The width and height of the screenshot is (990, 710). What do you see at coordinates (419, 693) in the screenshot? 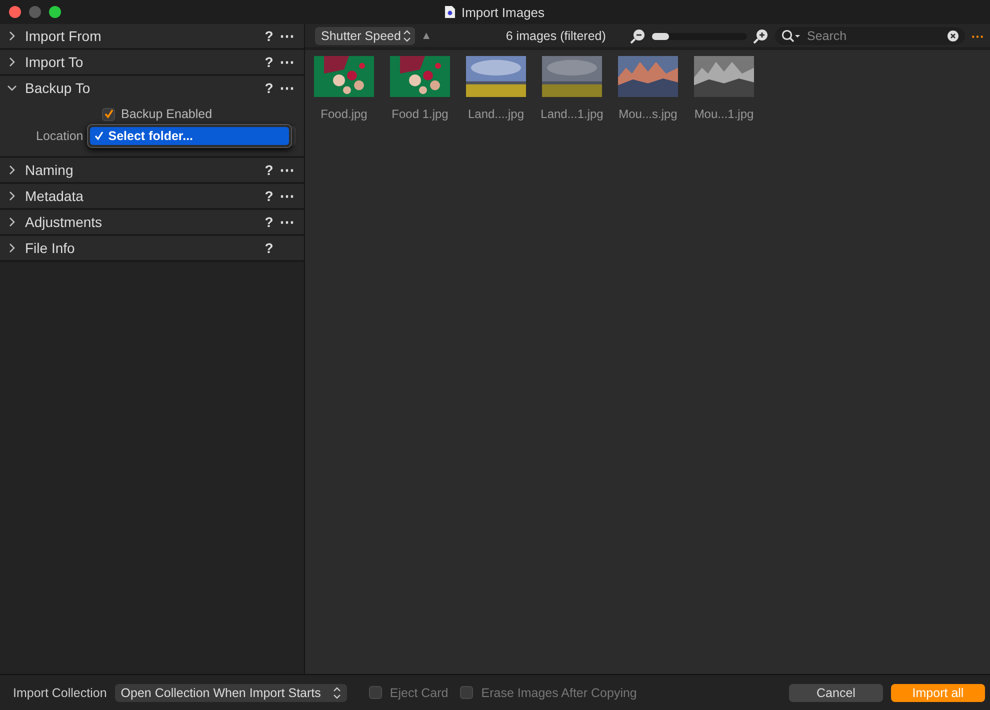
I see `checkbox-label: Eject Card` at bounding box center [419, 693].